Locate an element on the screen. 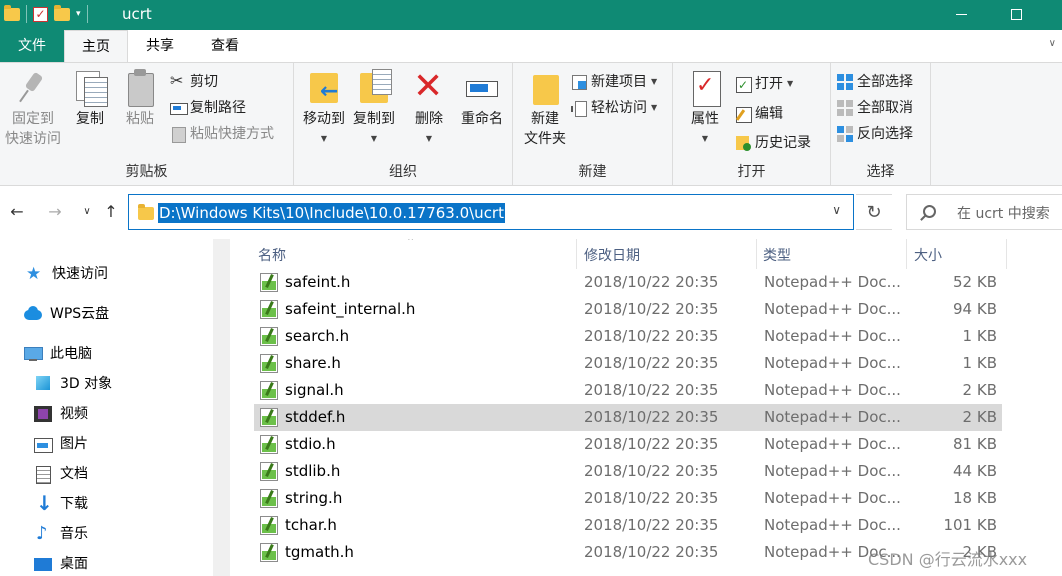 The height and width of the screenshot is (576, 1062). navigation-scrollbar is located at coordinates (221, 407).